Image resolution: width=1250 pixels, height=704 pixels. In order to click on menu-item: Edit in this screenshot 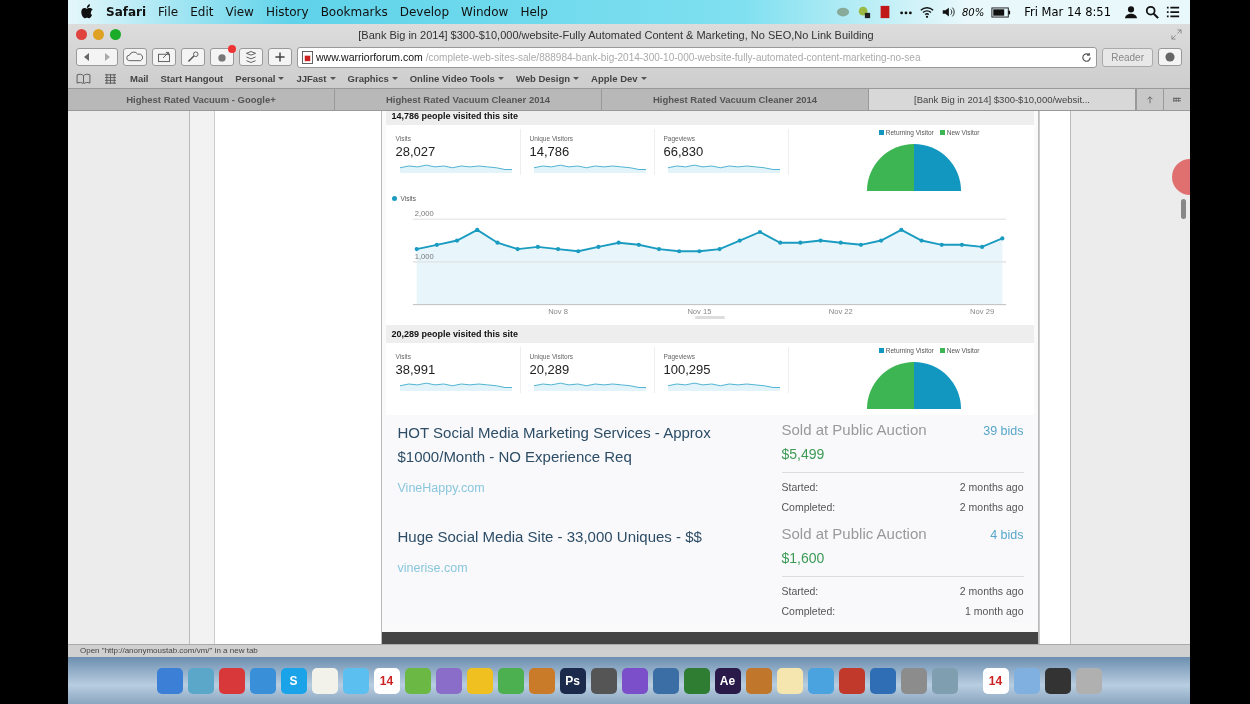, I will do `click(202, 12)`.